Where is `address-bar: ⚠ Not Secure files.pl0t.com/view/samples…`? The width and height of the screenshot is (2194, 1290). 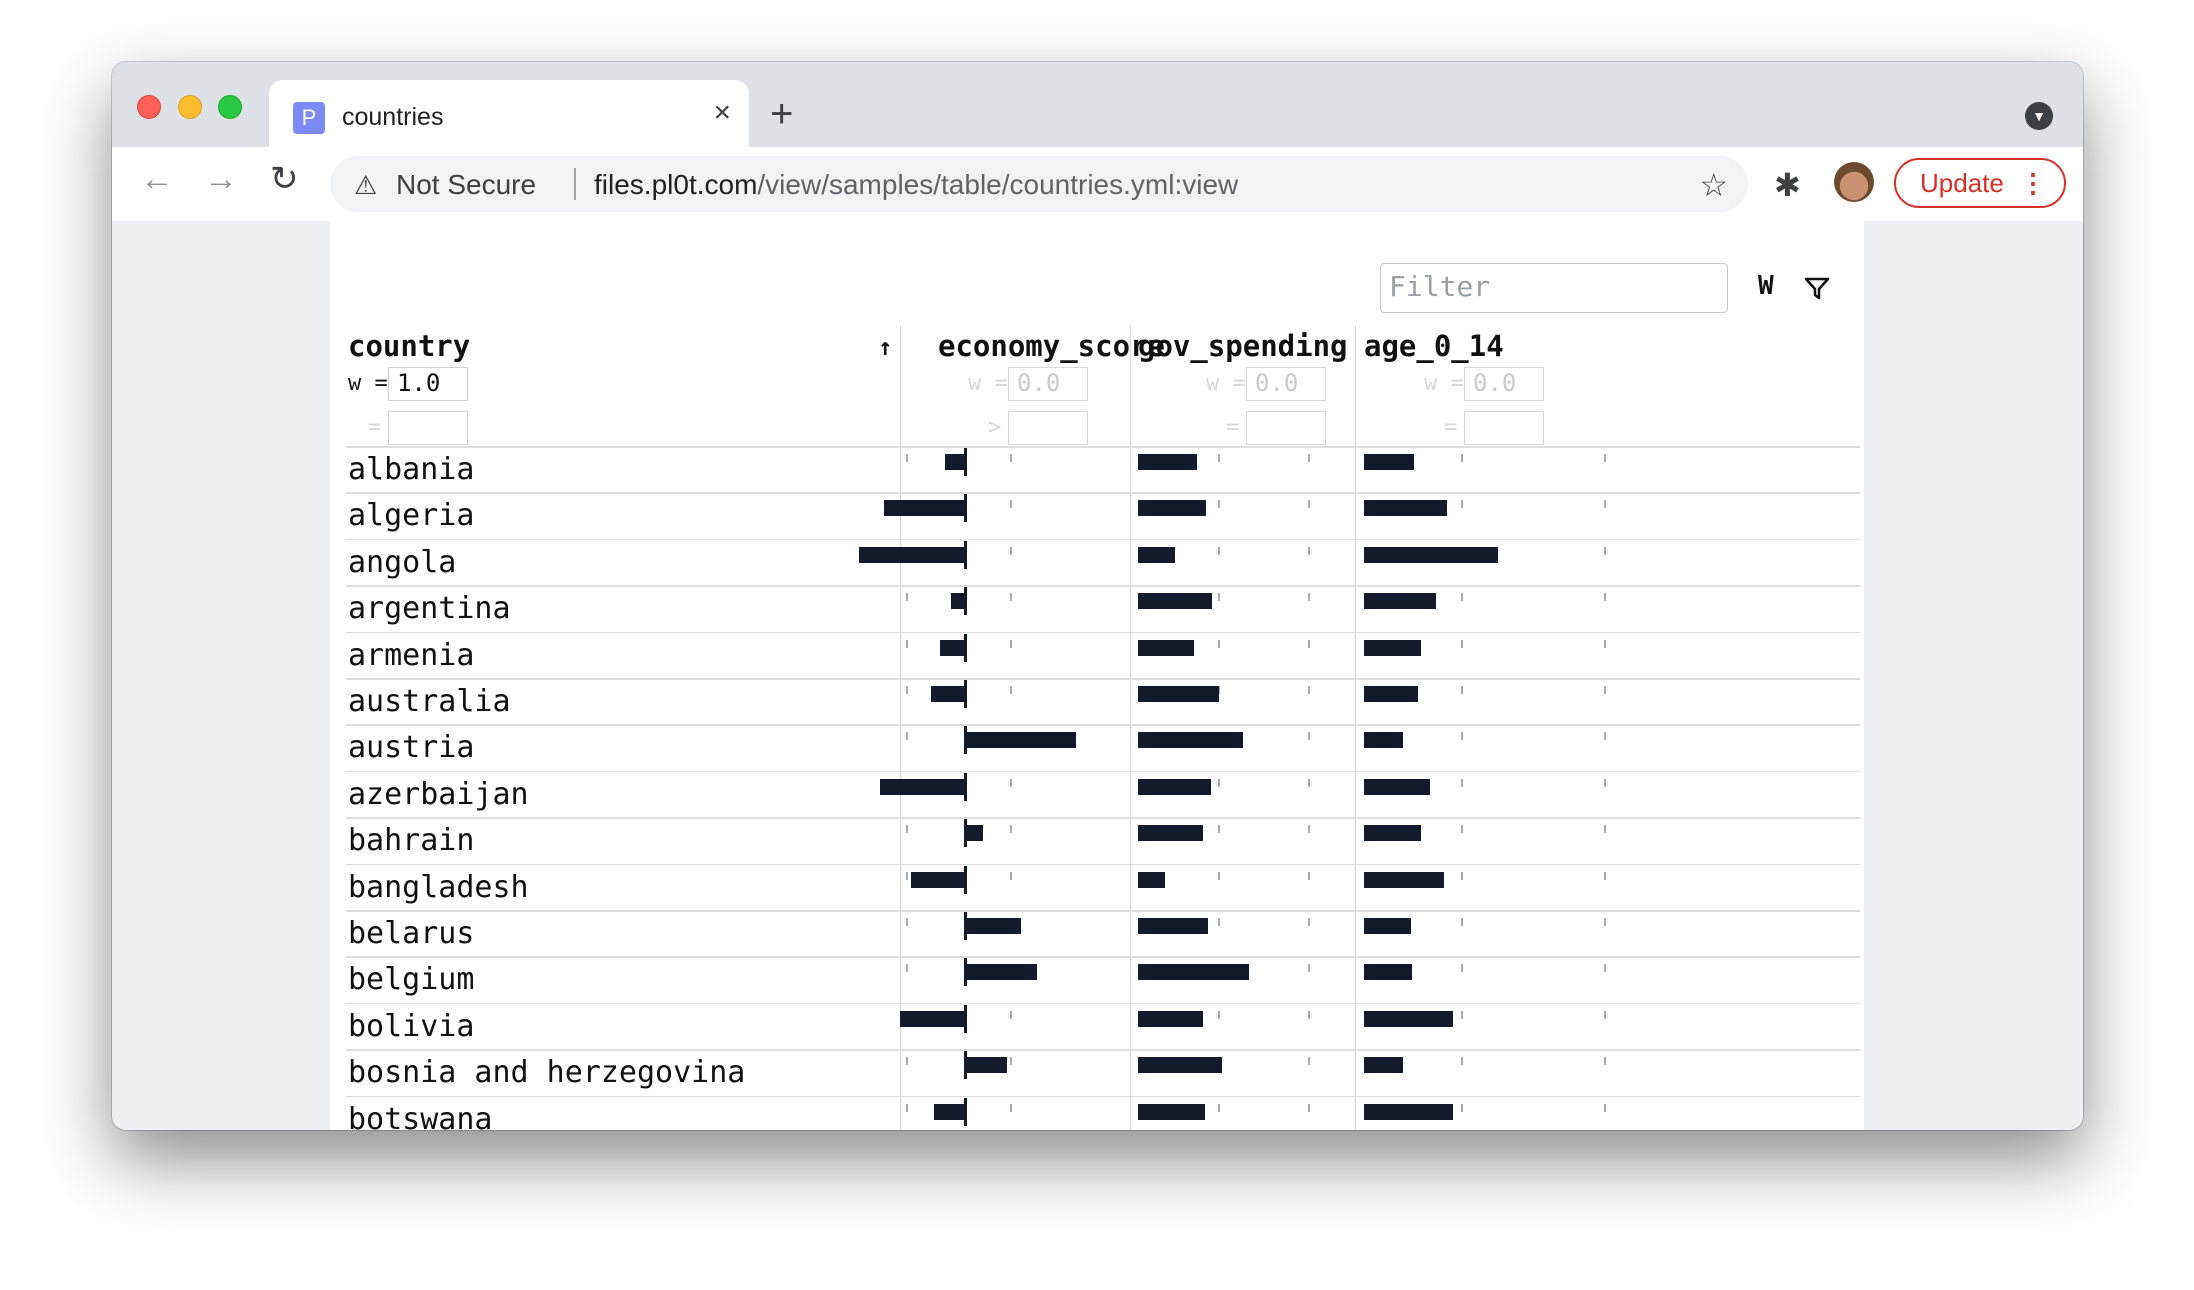
address-bar: ⚠ Not Secure files.pl0t.com/view/samples… is located at coordinates (1039, 184).